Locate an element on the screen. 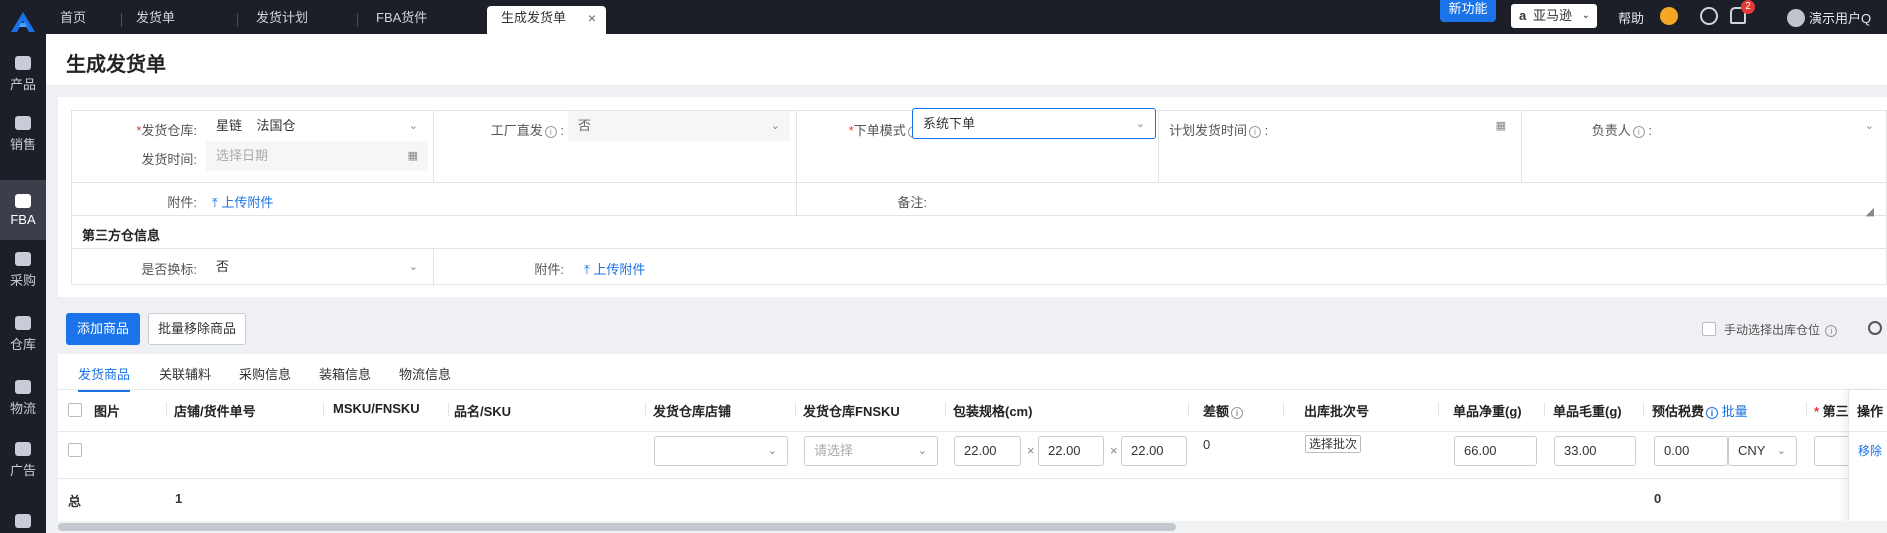  required-mark: * is located at coordinates (1818, 411).